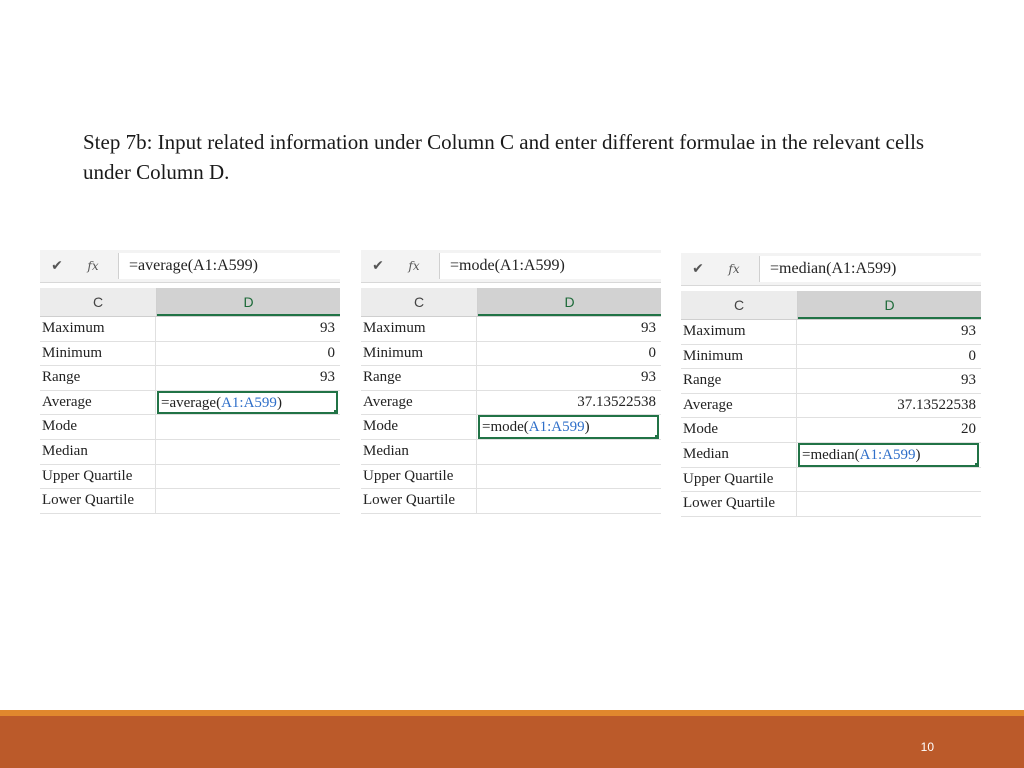  I want to click on page-number: 10, so click(927, 747).